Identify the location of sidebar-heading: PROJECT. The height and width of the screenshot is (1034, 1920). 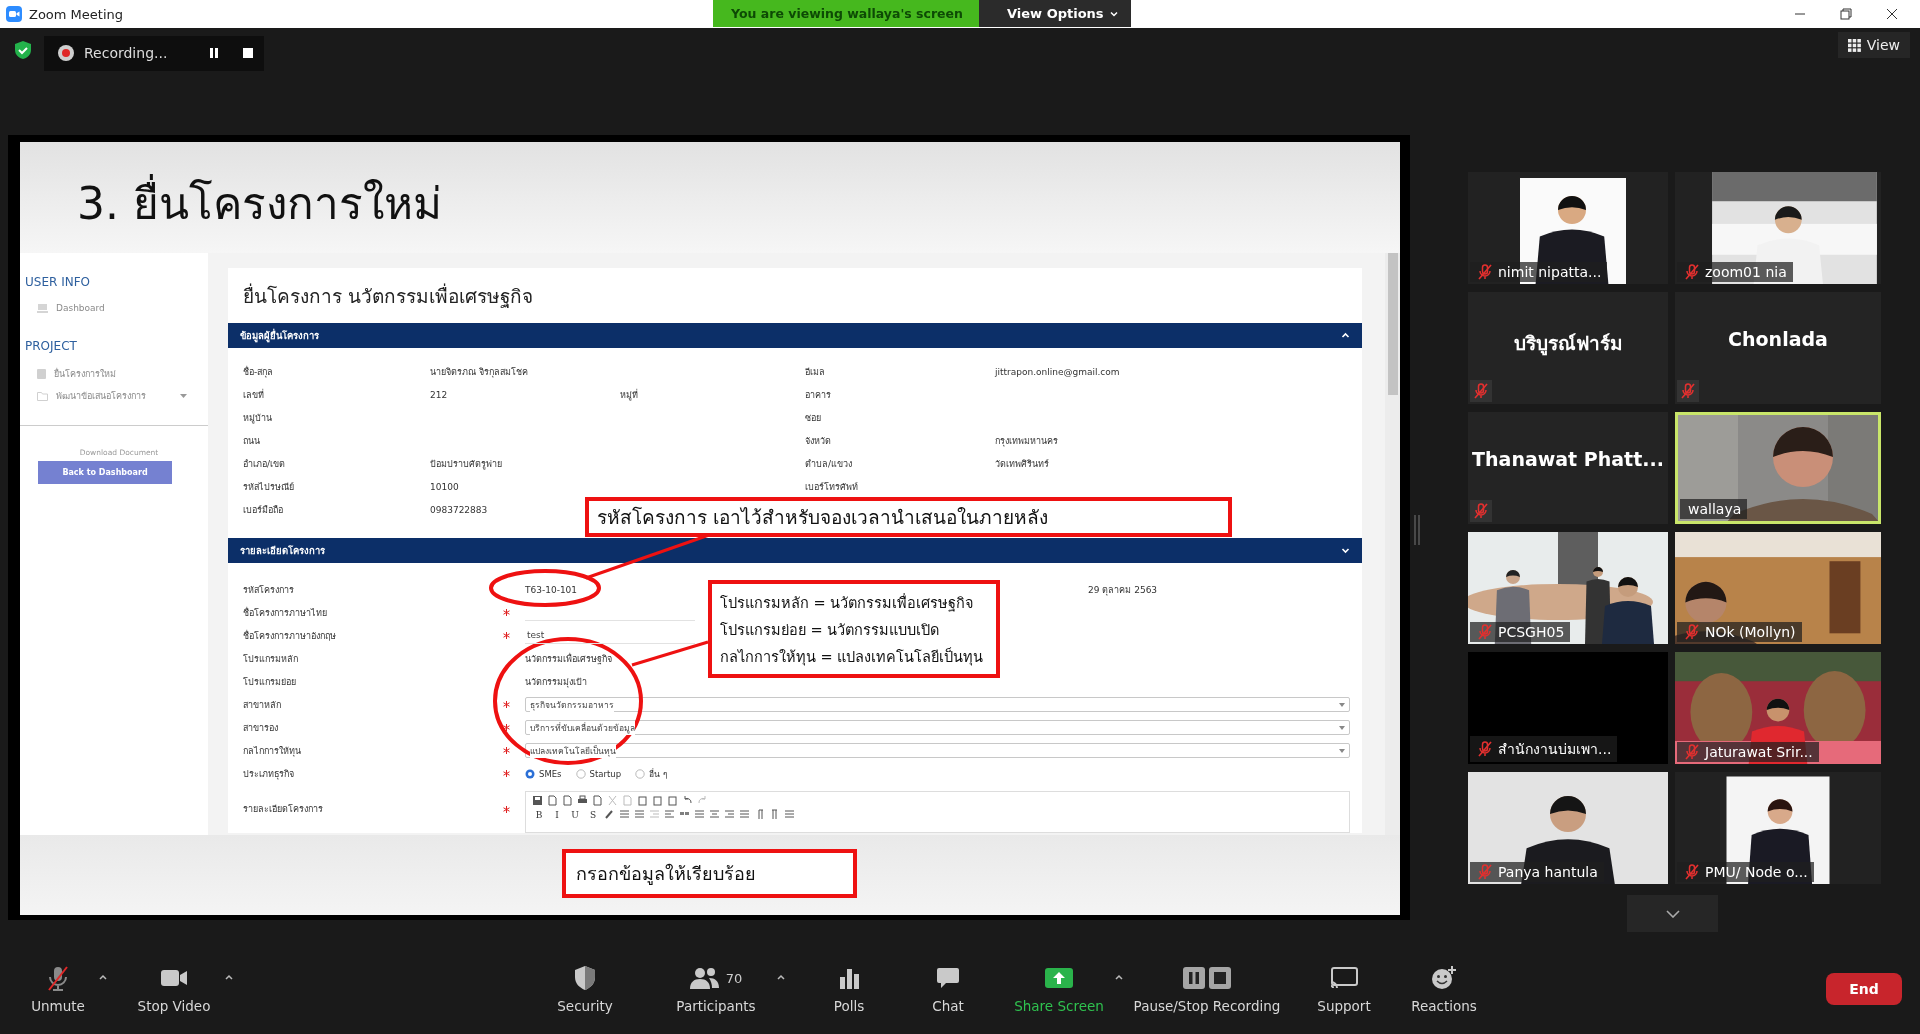
(51, 346).